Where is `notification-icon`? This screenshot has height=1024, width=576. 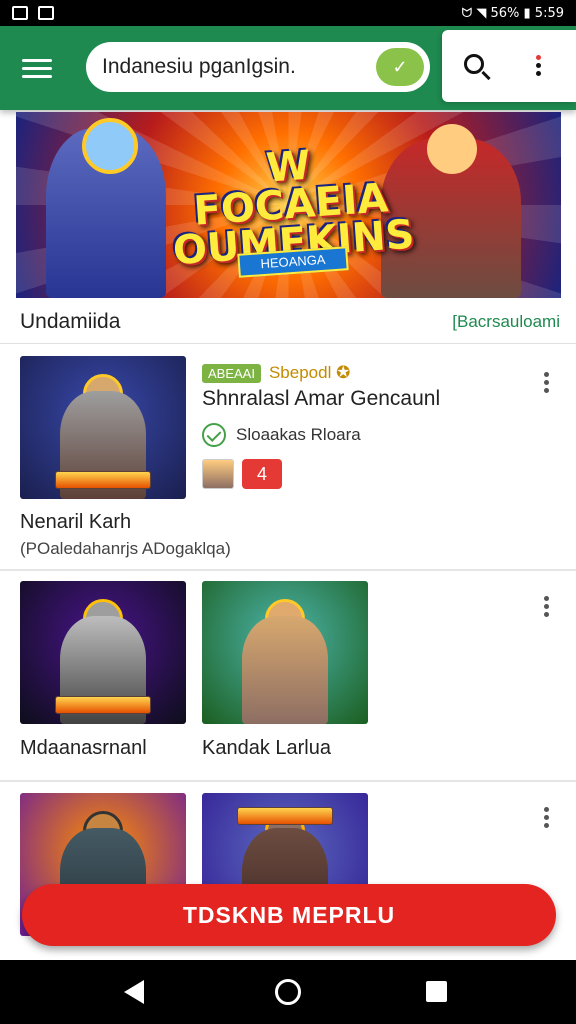
notification-icon is located at coordinates (46, 13).